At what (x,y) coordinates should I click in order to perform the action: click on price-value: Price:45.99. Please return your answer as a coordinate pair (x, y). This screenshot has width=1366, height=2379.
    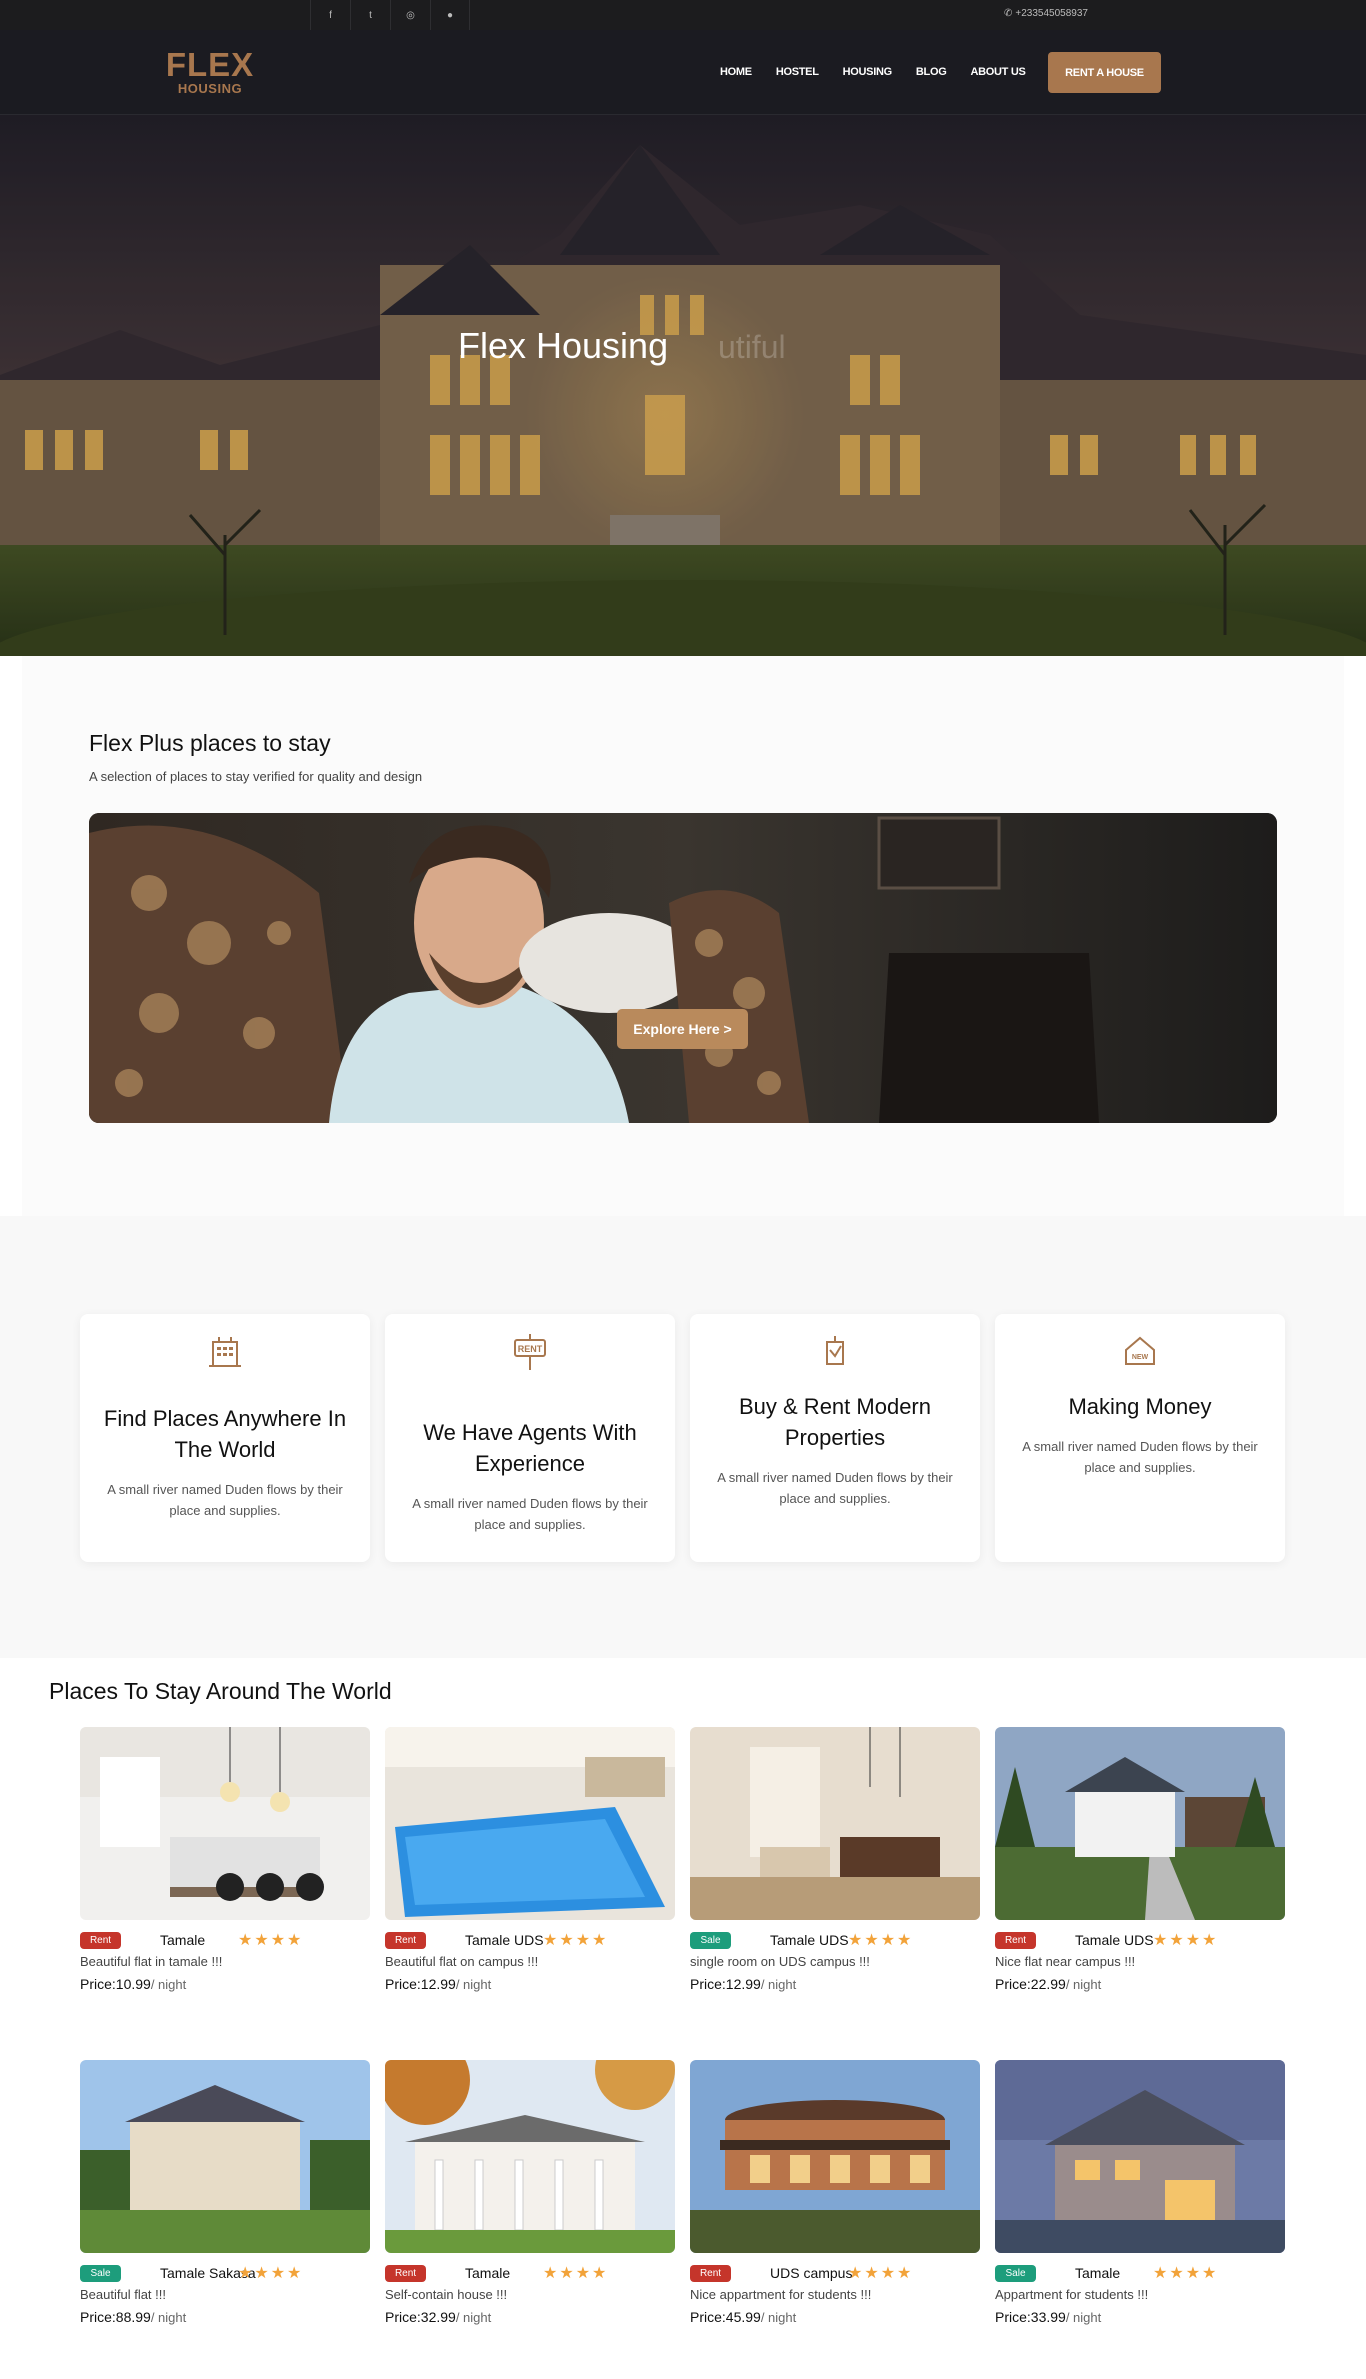
    Looking at the image, I should click on (725, 2317).